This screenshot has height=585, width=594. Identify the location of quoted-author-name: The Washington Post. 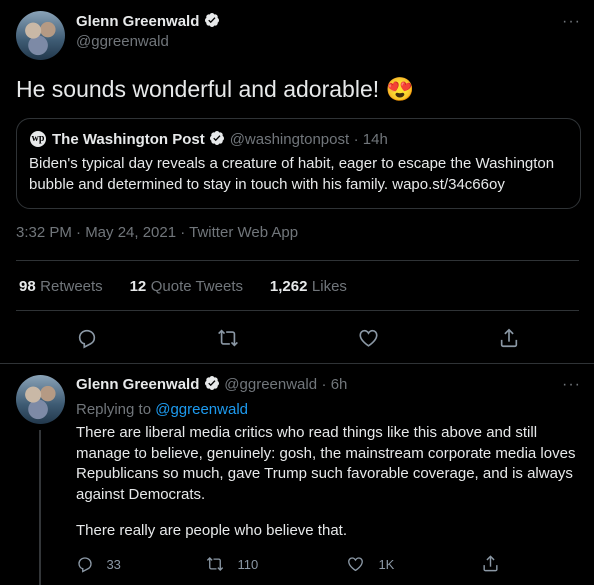
(128, 139).